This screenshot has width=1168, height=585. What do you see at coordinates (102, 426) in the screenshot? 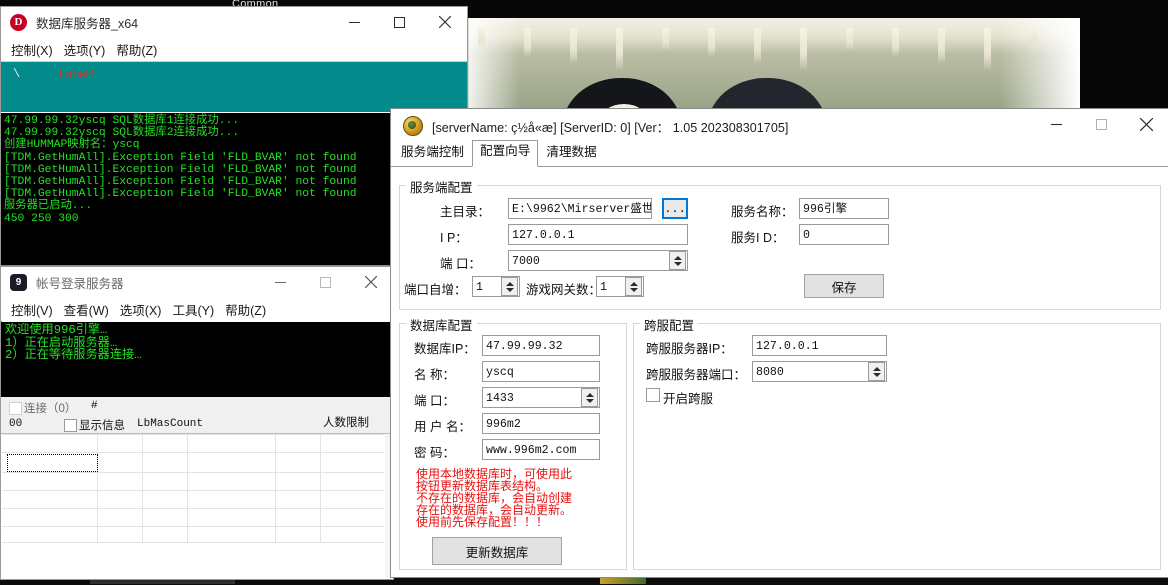
I see `show-info-label: 显示信息` at bounding box center [102, 426].